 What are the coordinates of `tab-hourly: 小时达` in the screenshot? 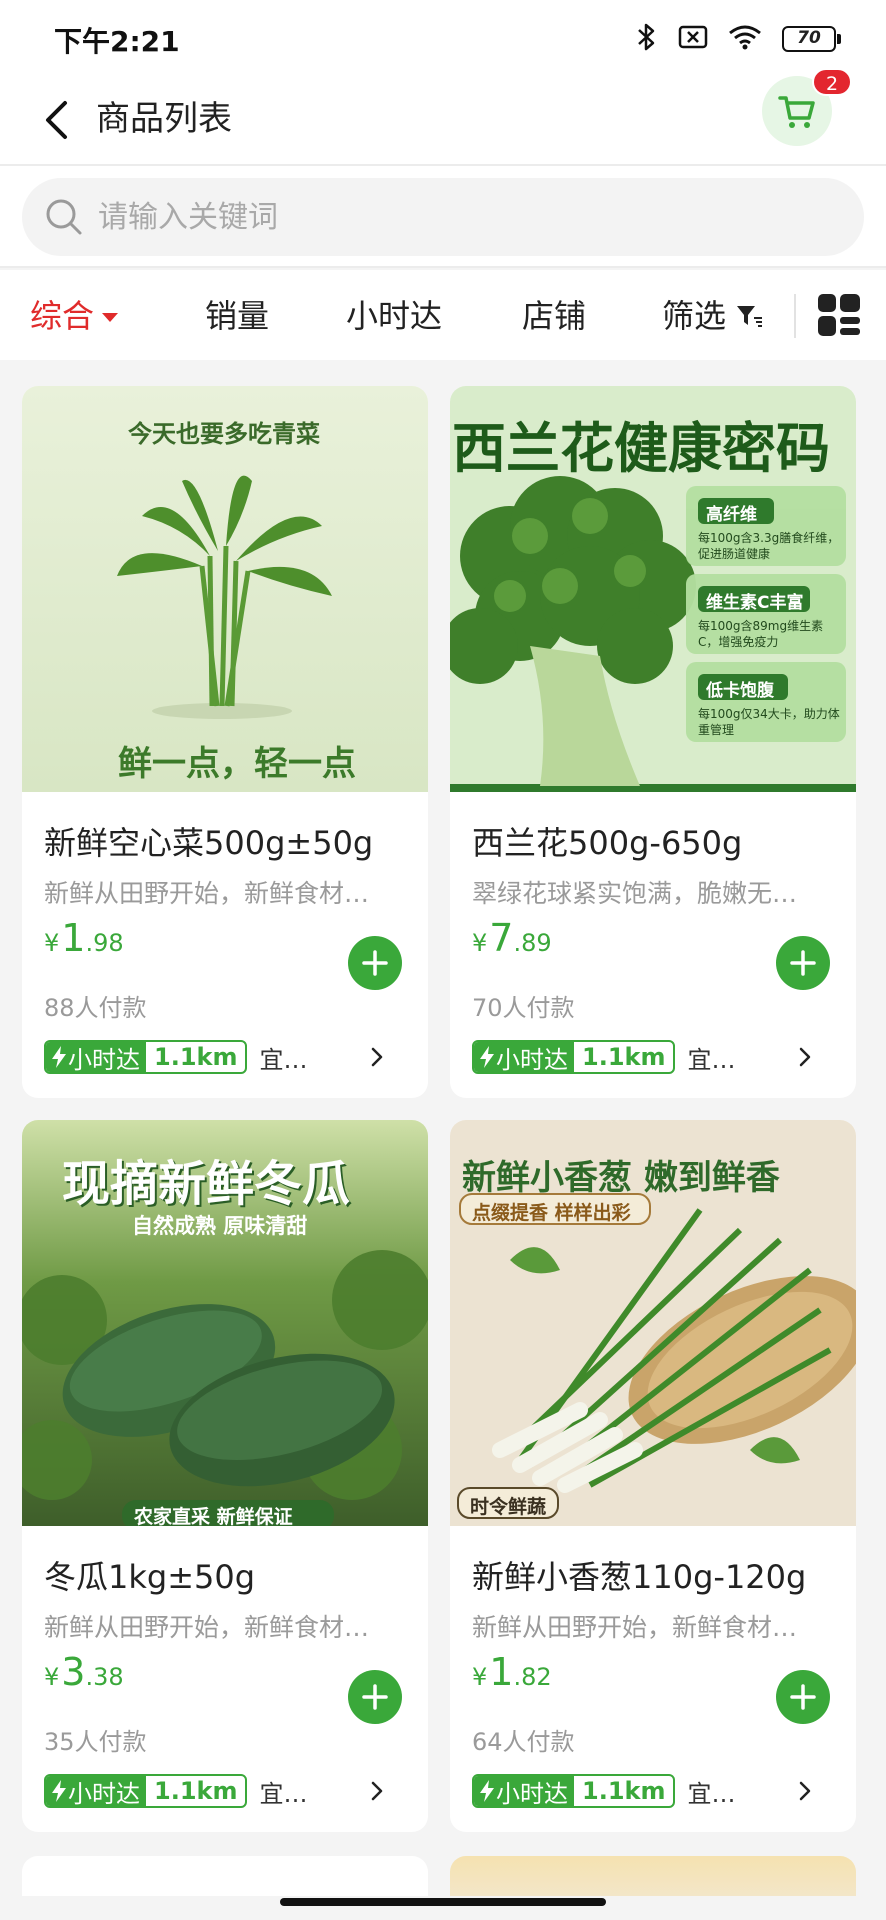 It's located at (394, 316).